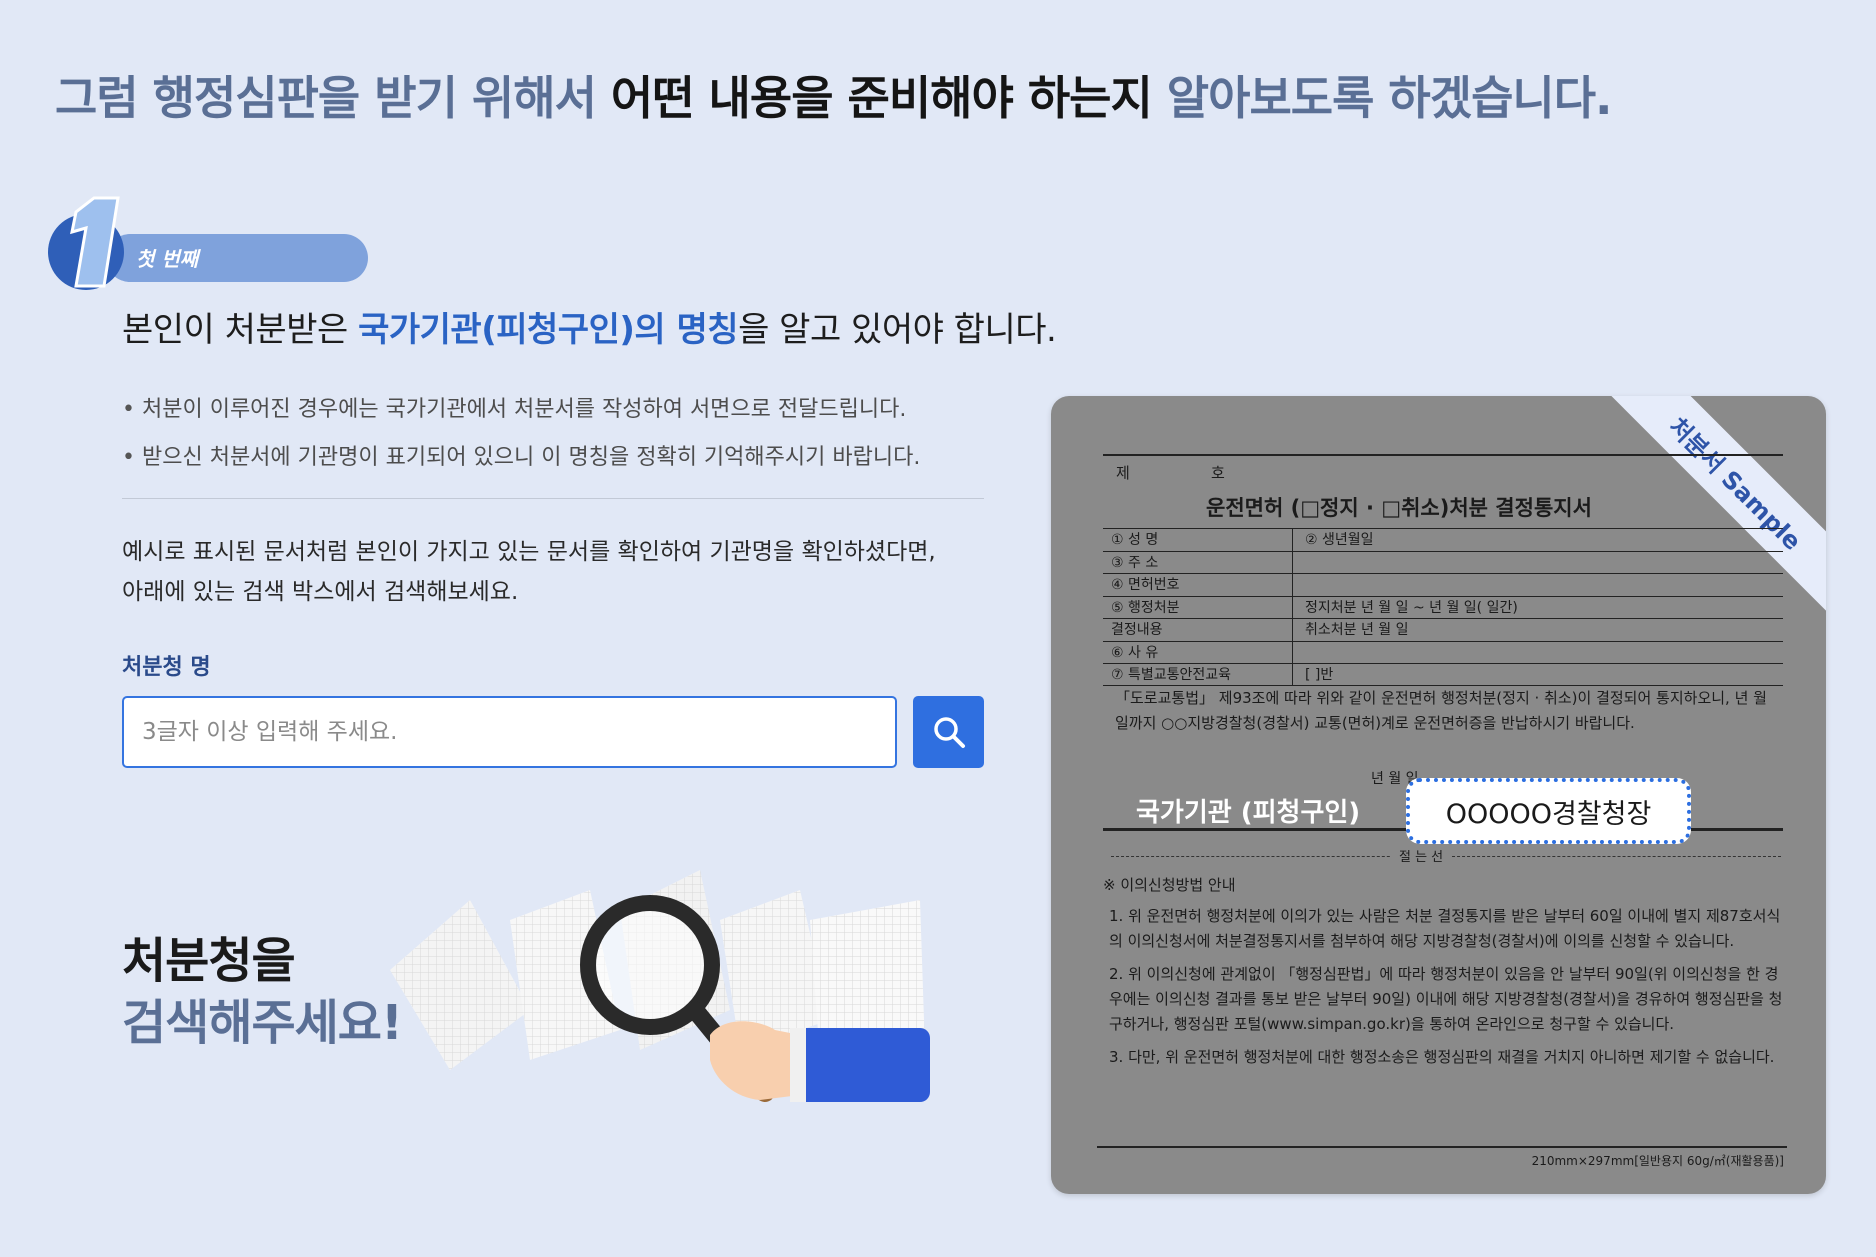  I want to click on search-field-label: 처분청 명, so click(166, 667).